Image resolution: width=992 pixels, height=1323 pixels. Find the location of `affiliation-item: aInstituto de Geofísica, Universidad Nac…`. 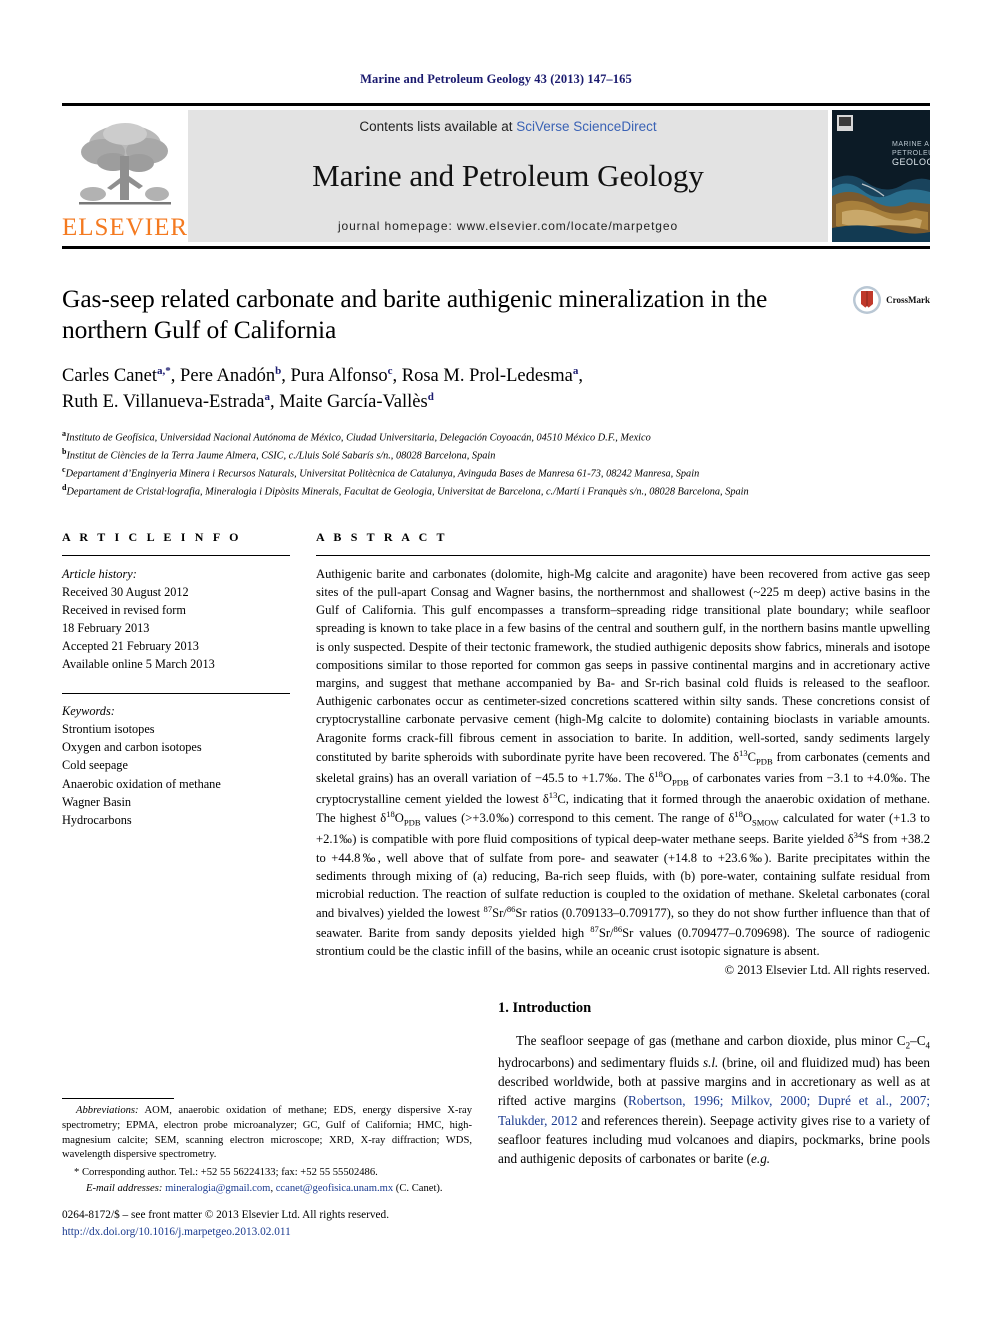

affiliation-item: aInstituto de Geofísica, Universidad Nac… is located at coordinates (496, 437).